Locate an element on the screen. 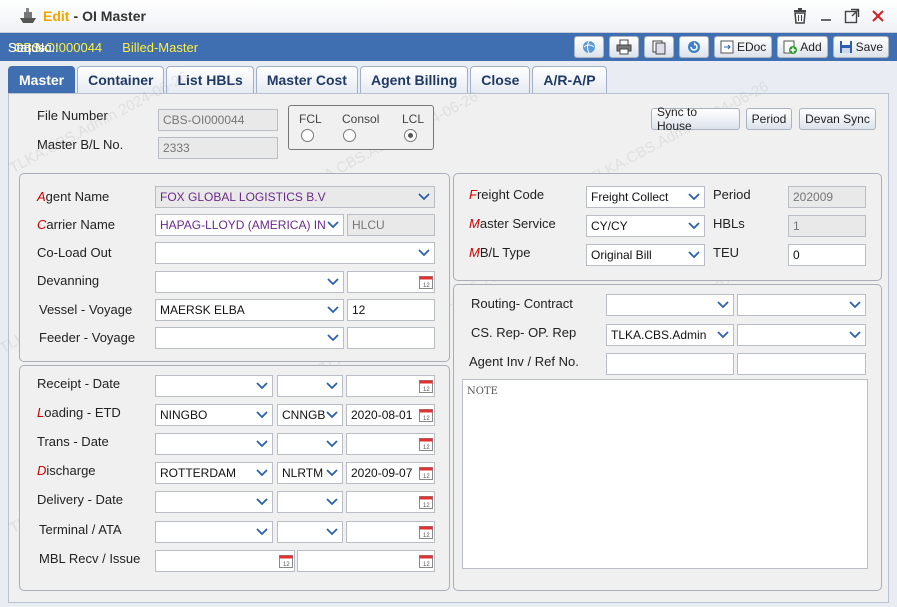  ata-date: 12 is located at coordinates (390, 532).